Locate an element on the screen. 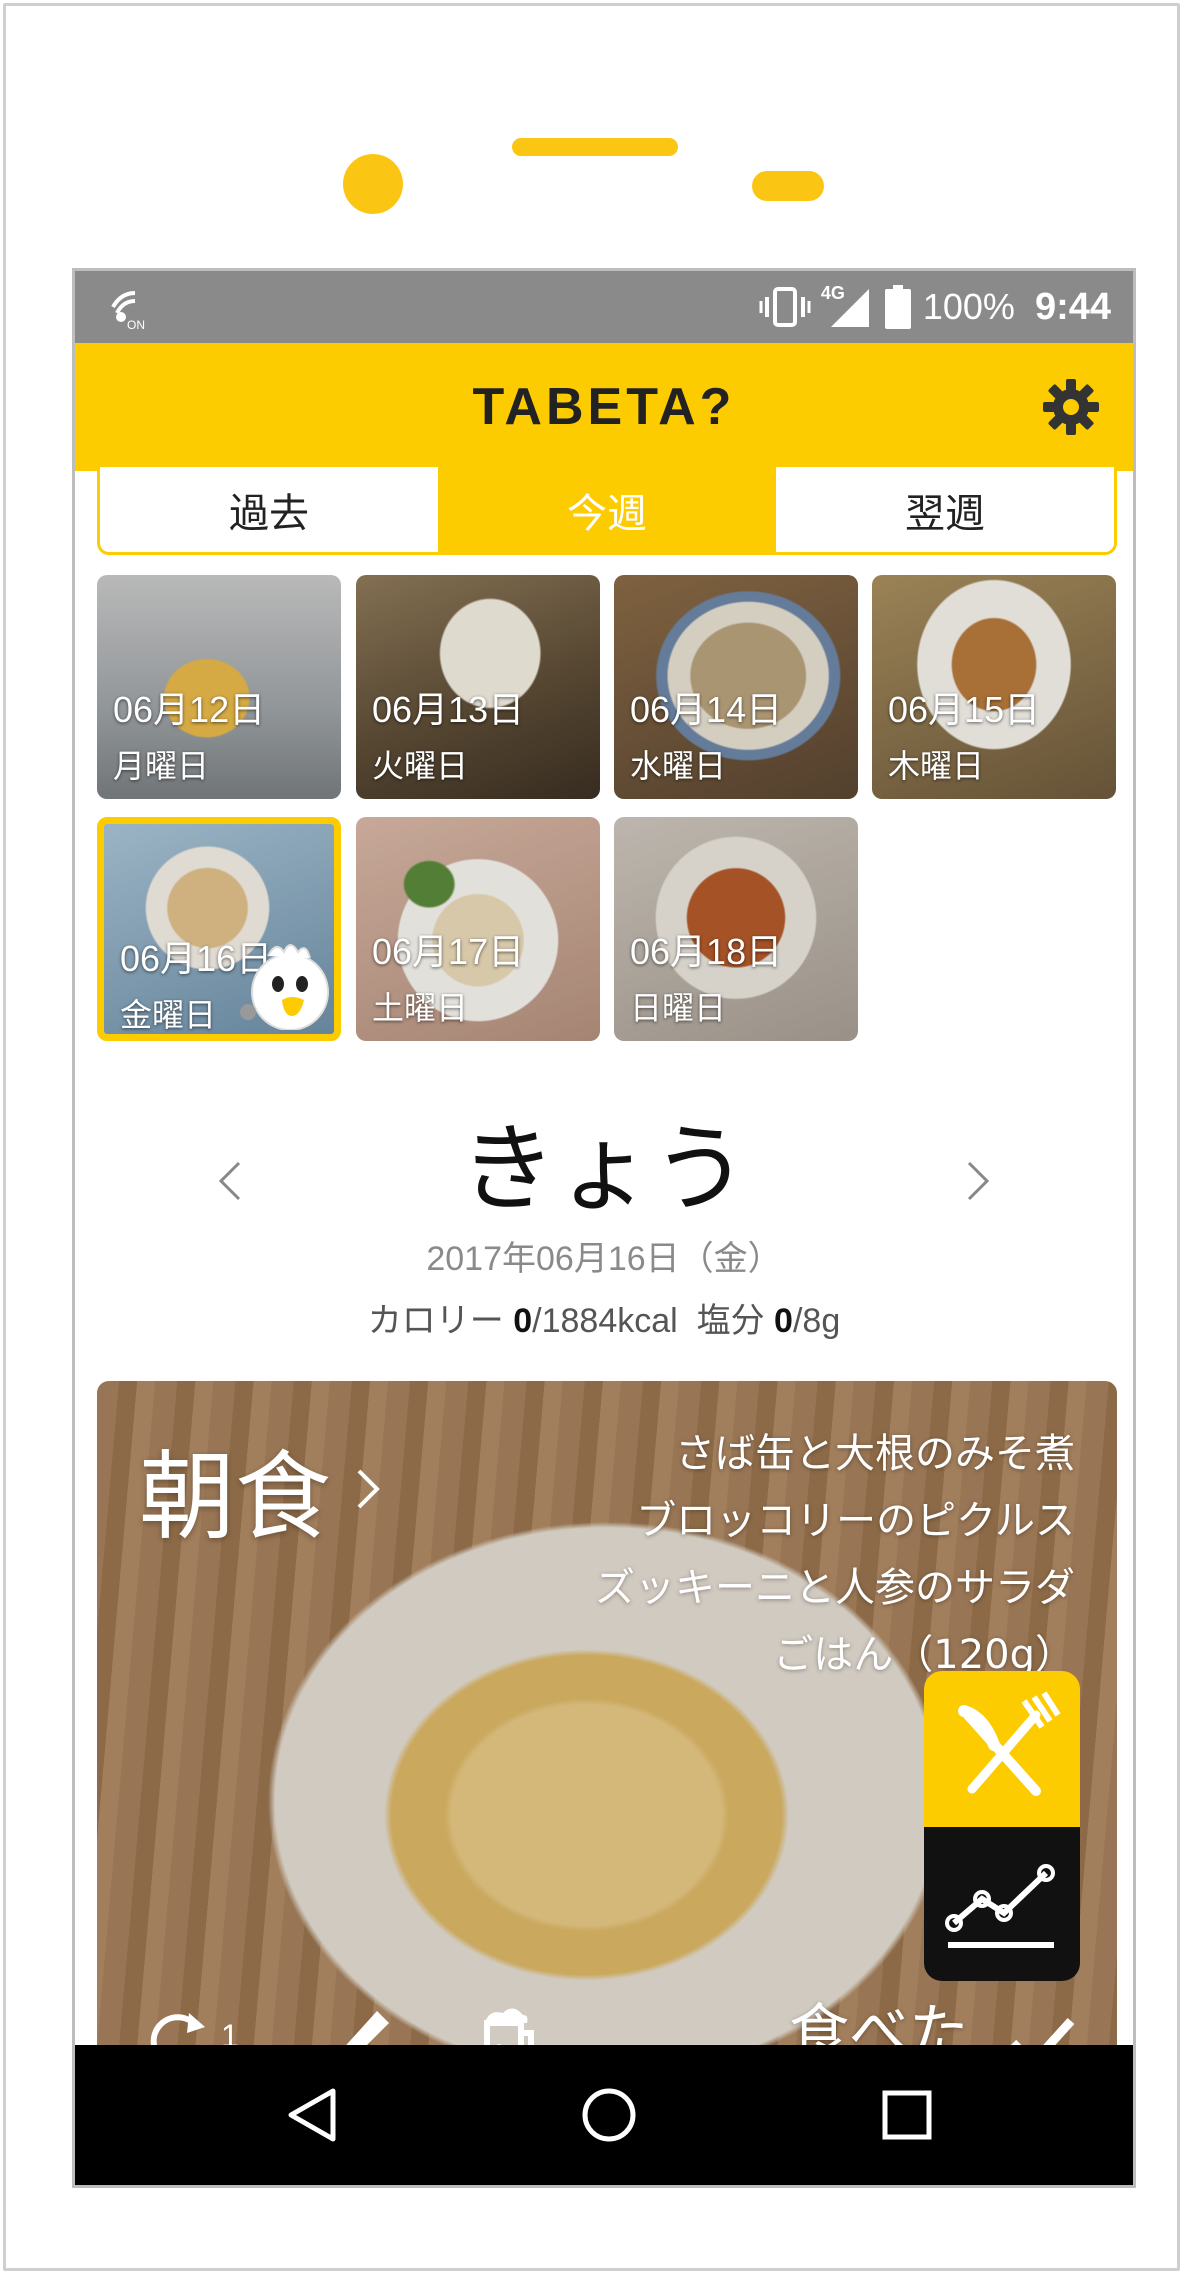 The width and height of the screenshot is (1183, 2274). calorie-value: 0 is located at coordinates (523, 1321).